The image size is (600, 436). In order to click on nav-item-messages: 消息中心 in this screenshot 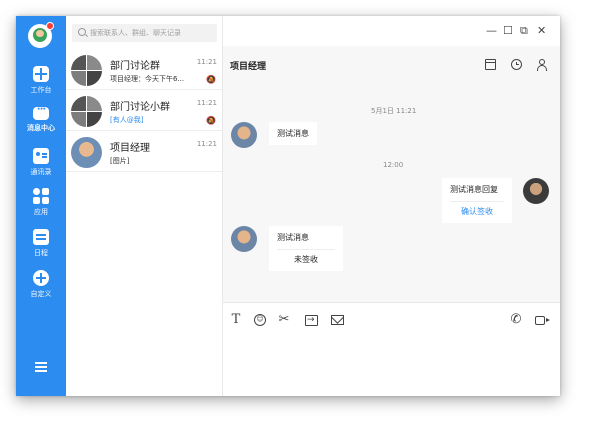, I will do `click(41, 118)`.